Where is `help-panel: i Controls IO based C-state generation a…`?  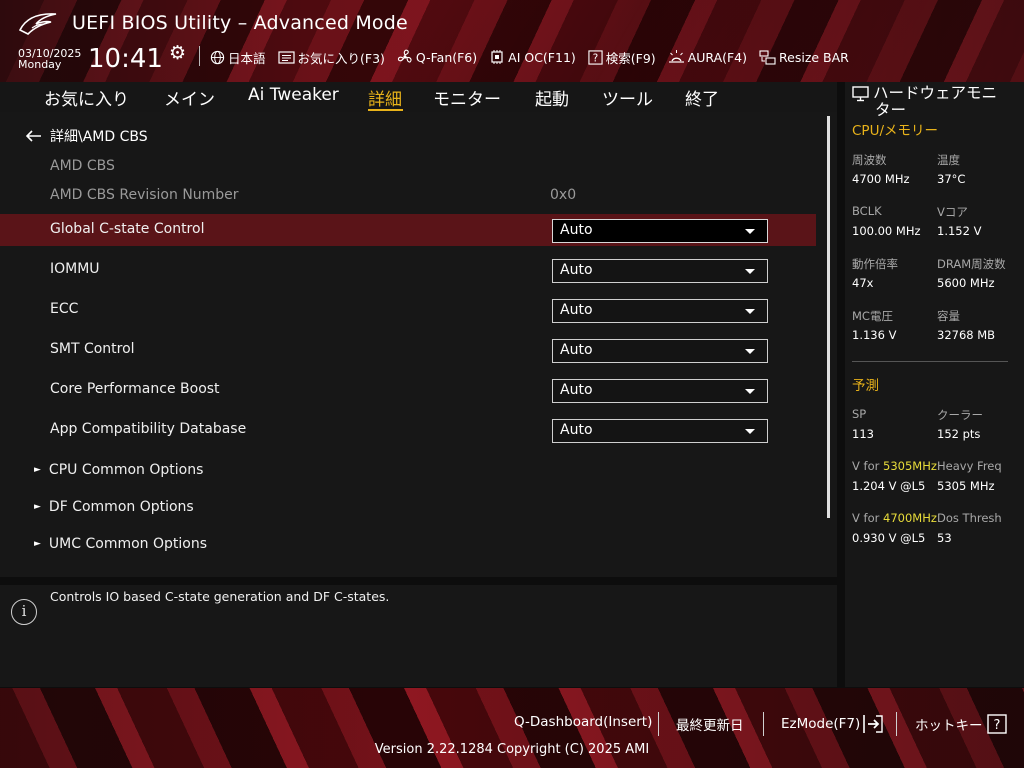 help-panel: i Controls IO based C-state generation a… is located at coordinates (418, 636).